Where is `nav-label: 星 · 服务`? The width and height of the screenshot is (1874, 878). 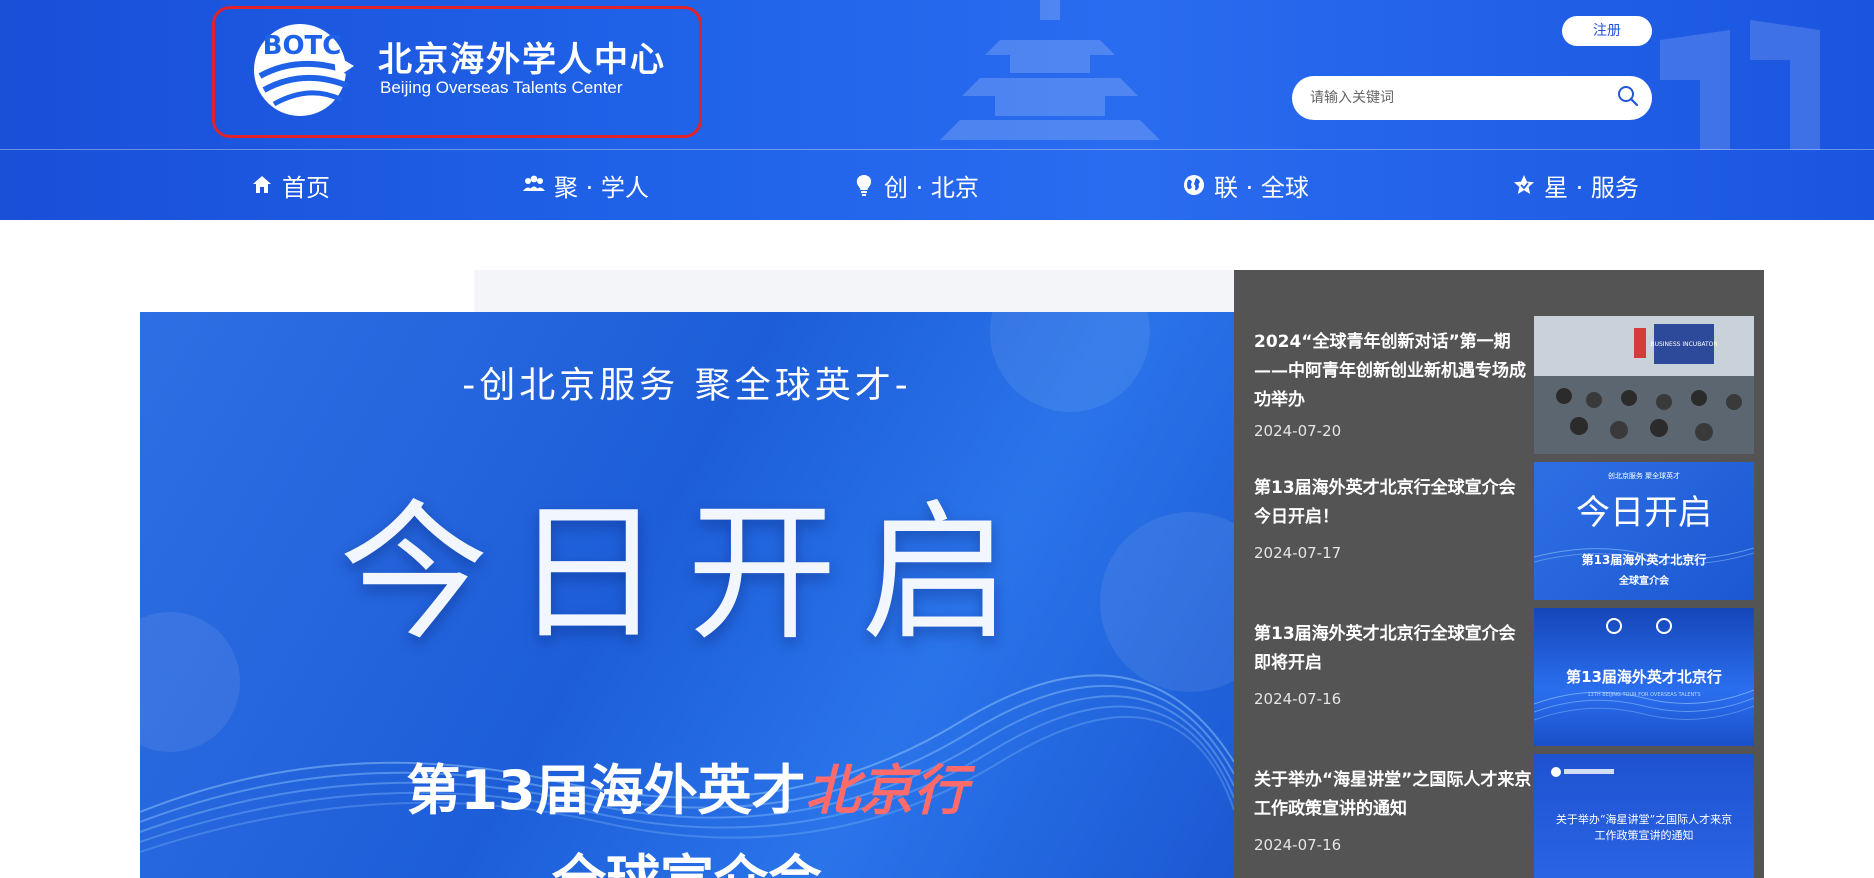 nav-label: 星 · 服务 is located at coordinates (1591, 187).